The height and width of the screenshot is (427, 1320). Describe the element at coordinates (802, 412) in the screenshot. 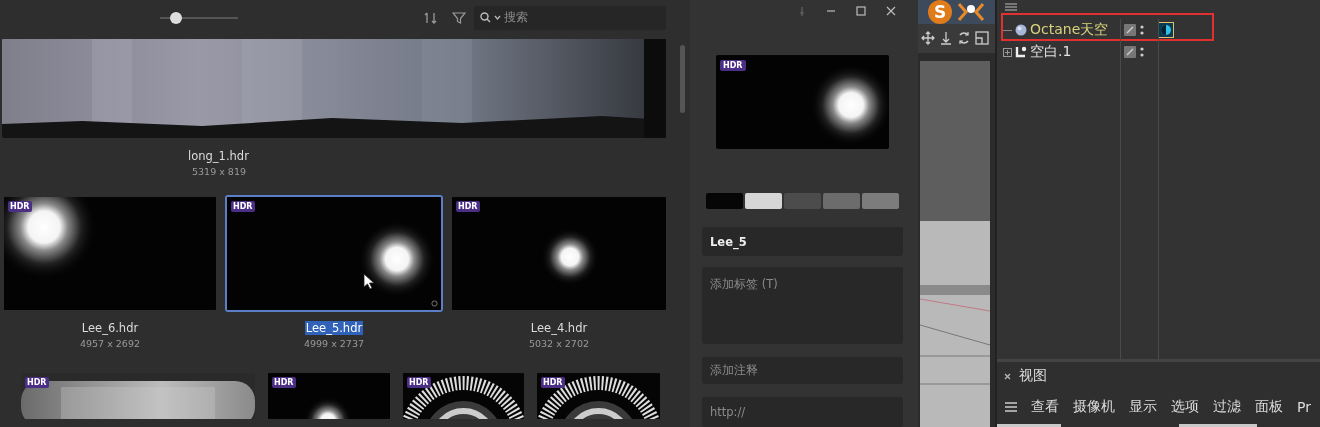

I see `url-field: http://` at that location.